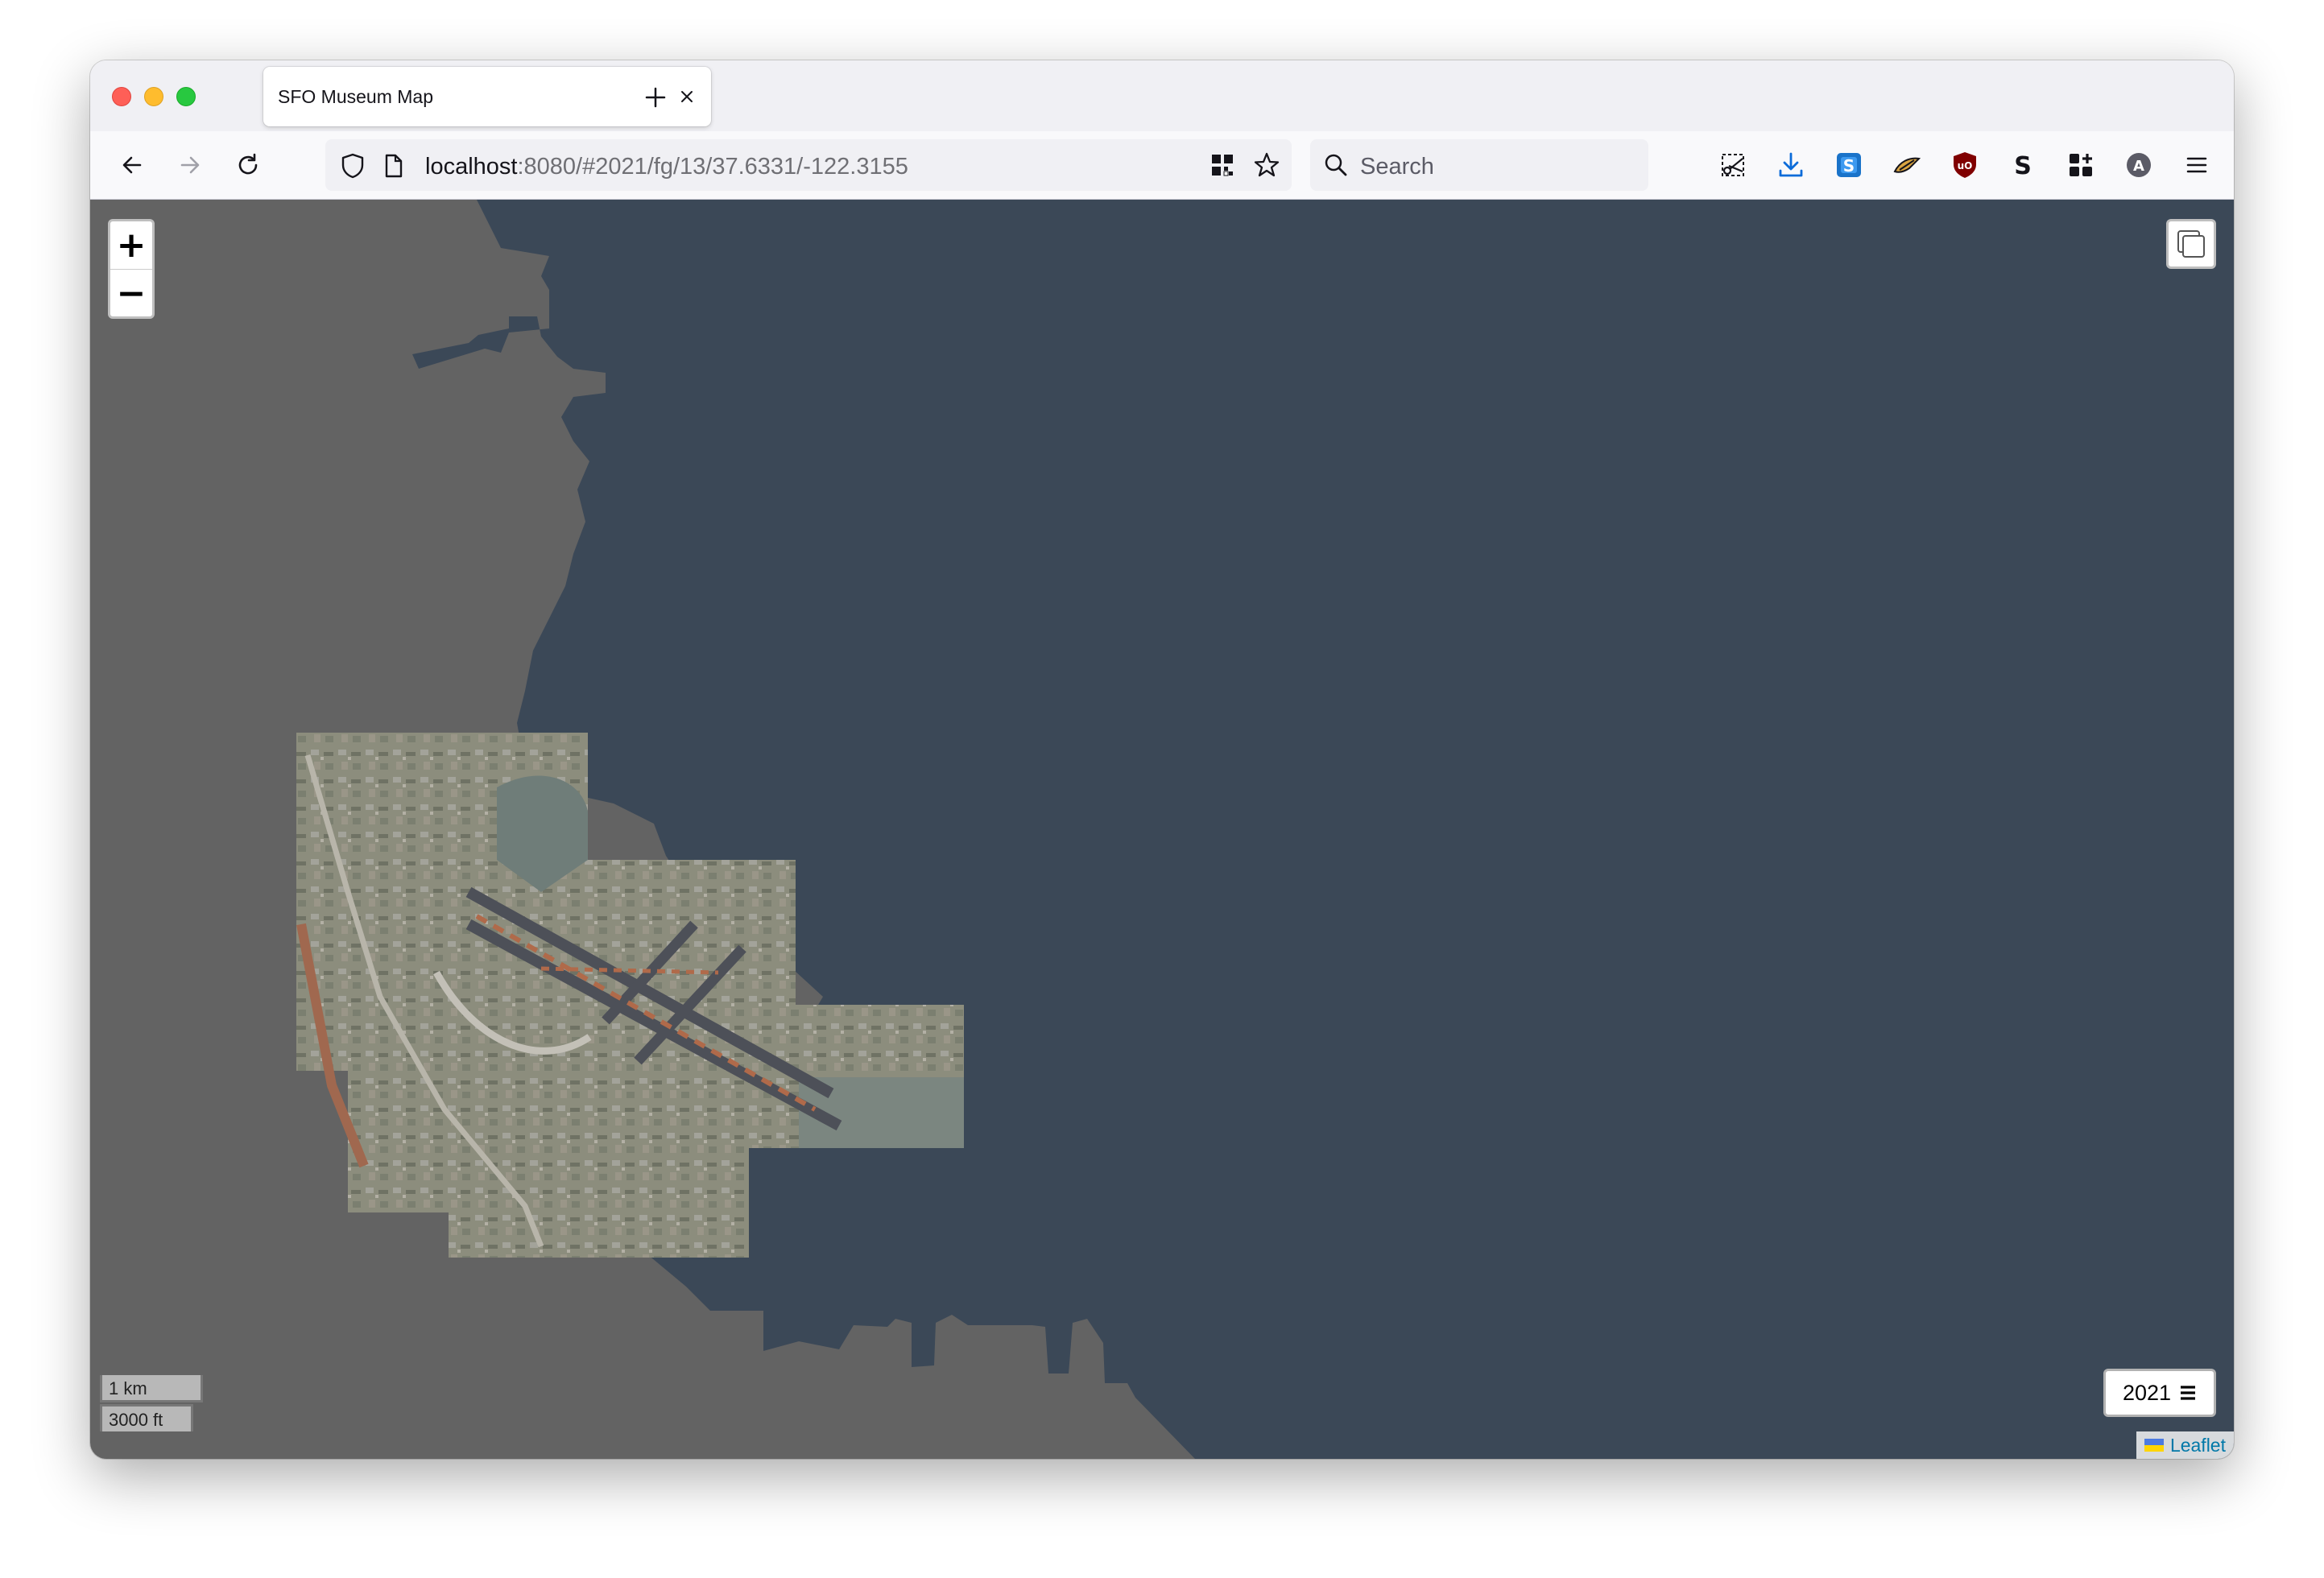 The width and height of the screenshot is (2324, 1578). What do you see at coordinates (131, 293) in the screenshot?
I see `zoom-out-button: −` at bounding box center [131, 293].